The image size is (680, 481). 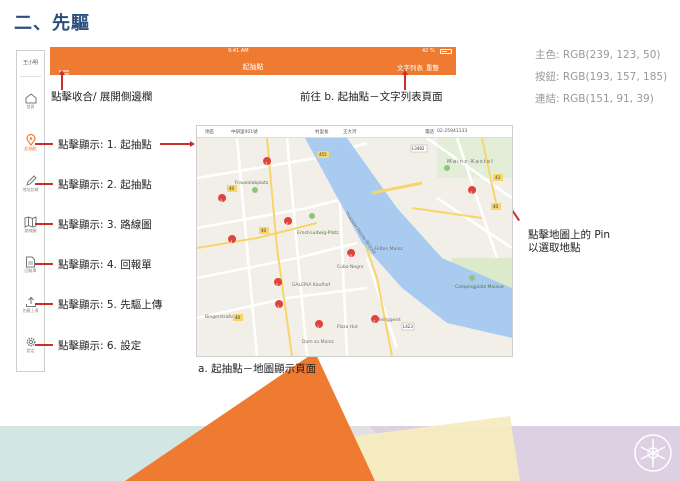 What do you see at coordinates (311, 285) in the screenshot?
I see `map-place-label: GALERIA Kaufhof` at bounding box center [311, 285].